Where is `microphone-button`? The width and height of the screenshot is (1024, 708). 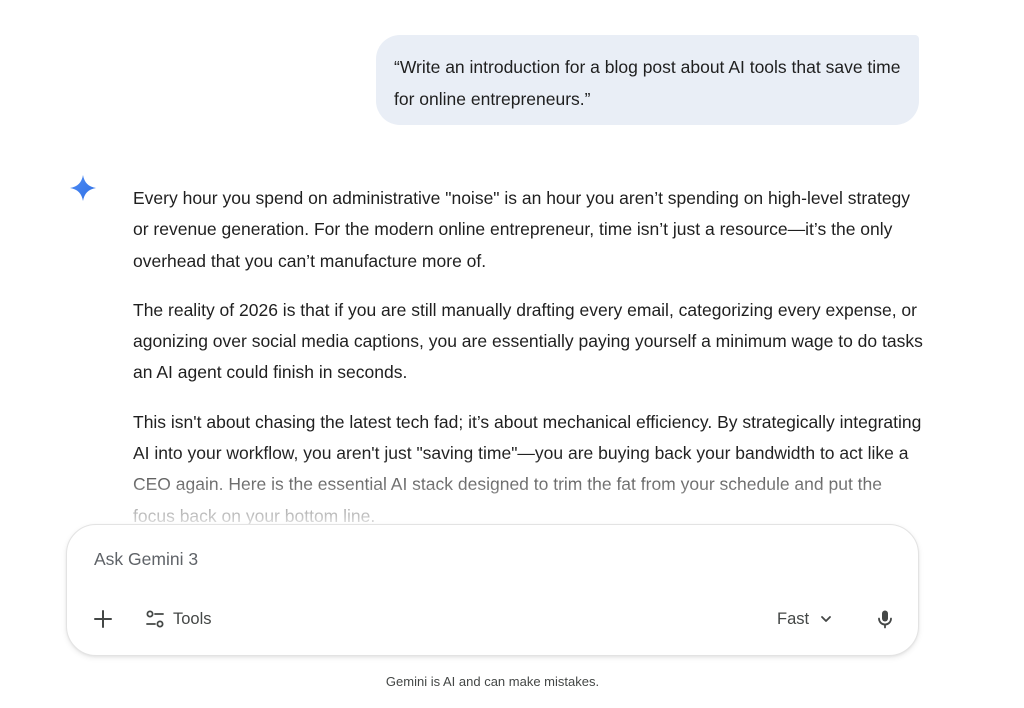 microphone-button is located at coordinates (885, 619).